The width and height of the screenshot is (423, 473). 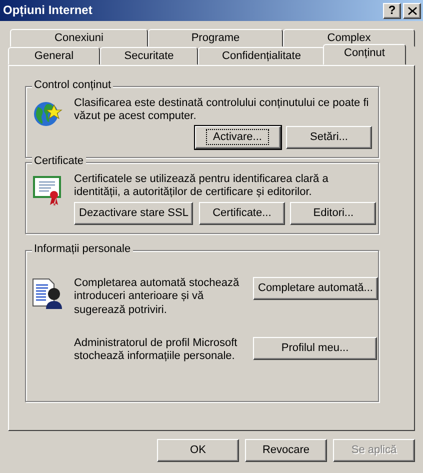 What do you see at coordinates (79, 38) in the screenshot?
I see `tab: Conexiuni` at bounding box center [79, 38].